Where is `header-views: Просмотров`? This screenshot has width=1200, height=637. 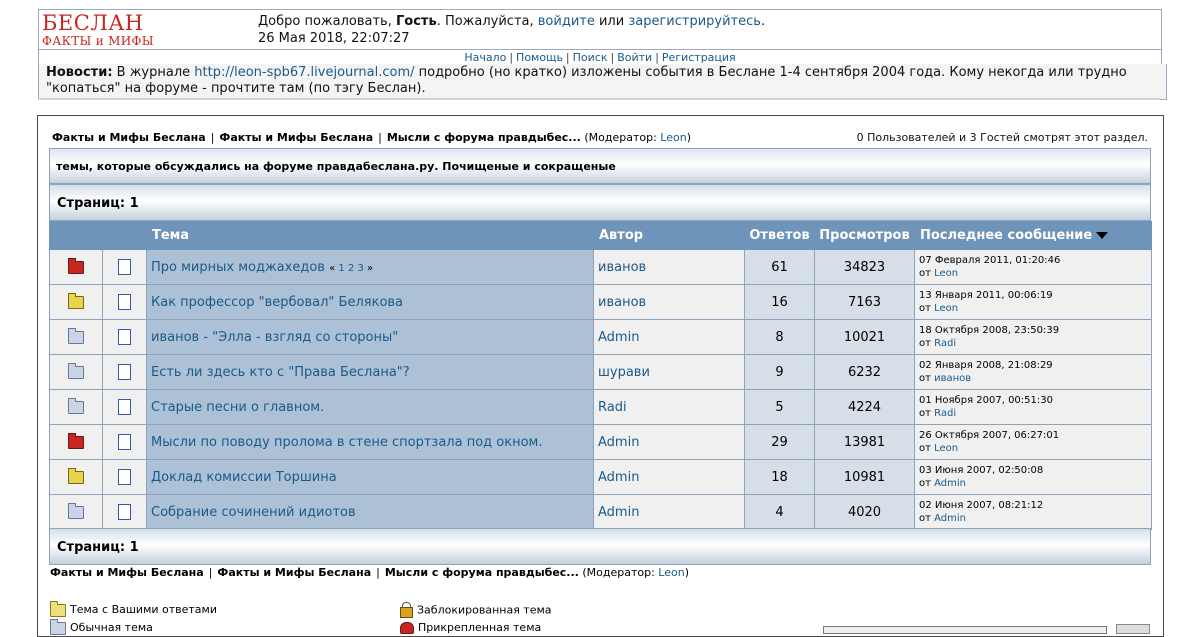
header-views: Просмотров is located at coordinates (864, 235).